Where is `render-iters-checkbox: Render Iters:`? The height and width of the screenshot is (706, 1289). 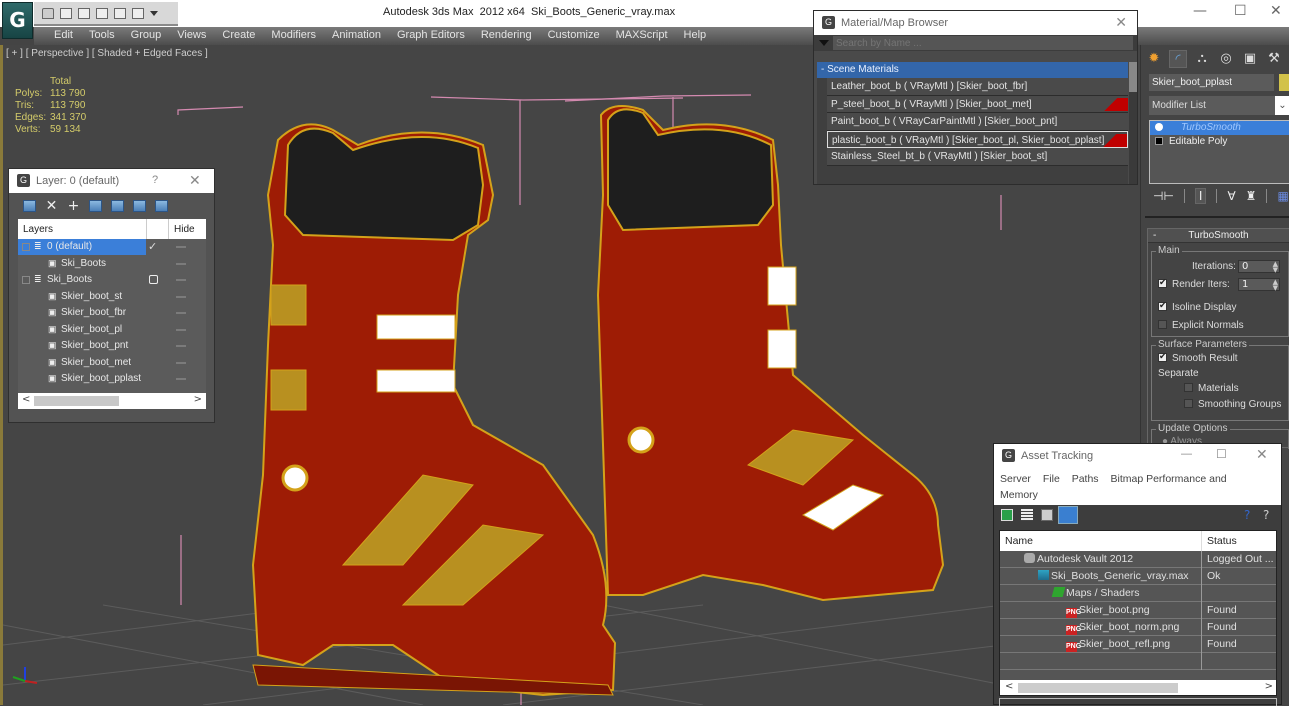
render-iters-checkbox: Render Iters: is located at coordinates (1194, 283).